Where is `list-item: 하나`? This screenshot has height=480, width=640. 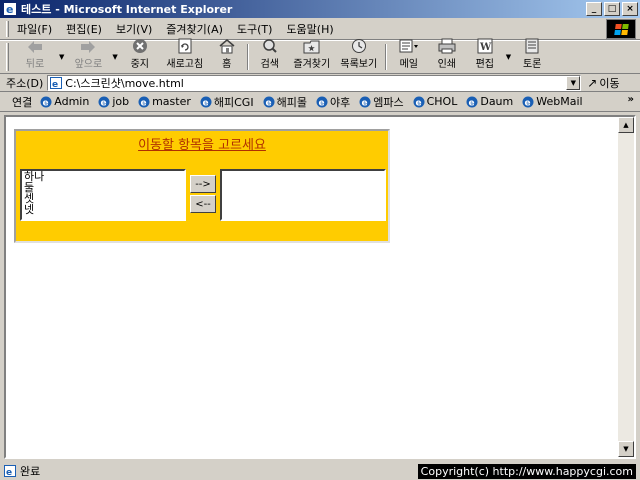
list-item: 하나 is located at coordinates (103, 176).